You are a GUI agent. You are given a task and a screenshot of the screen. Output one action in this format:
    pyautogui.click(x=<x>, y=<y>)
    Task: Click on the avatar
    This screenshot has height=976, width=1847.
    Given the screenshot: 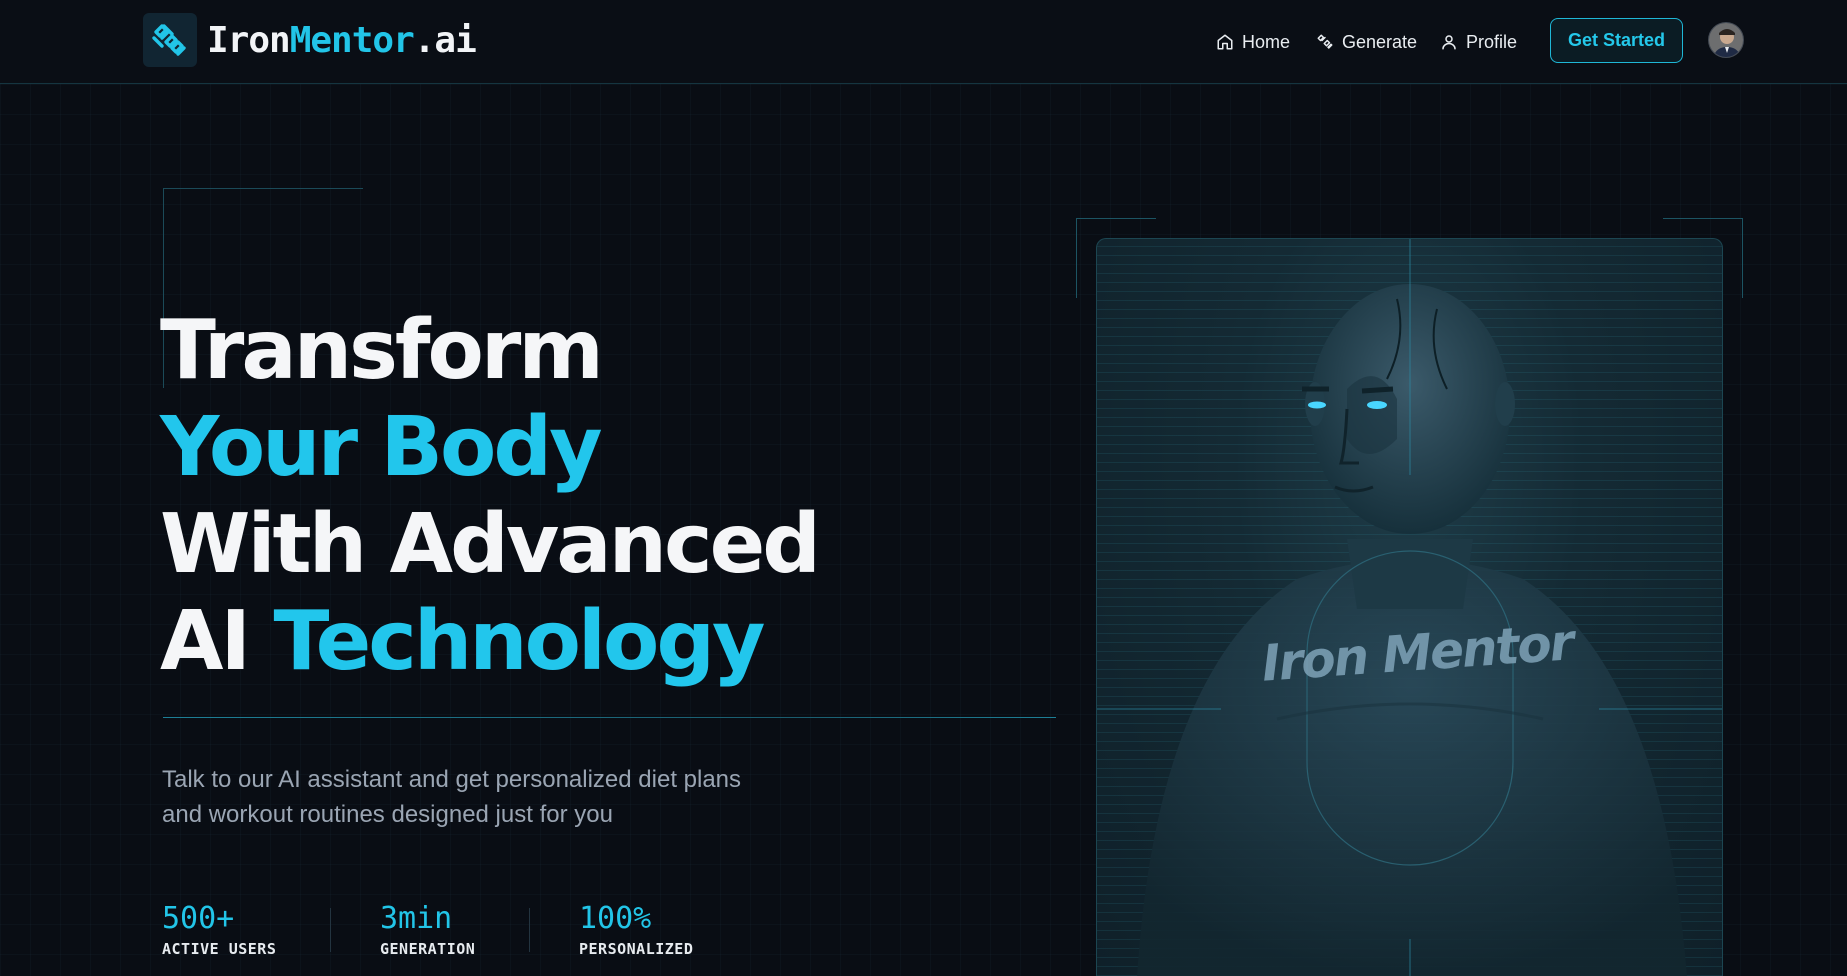 What is the action you would take?
    pyautogui.click(x=1726, y=40)
    